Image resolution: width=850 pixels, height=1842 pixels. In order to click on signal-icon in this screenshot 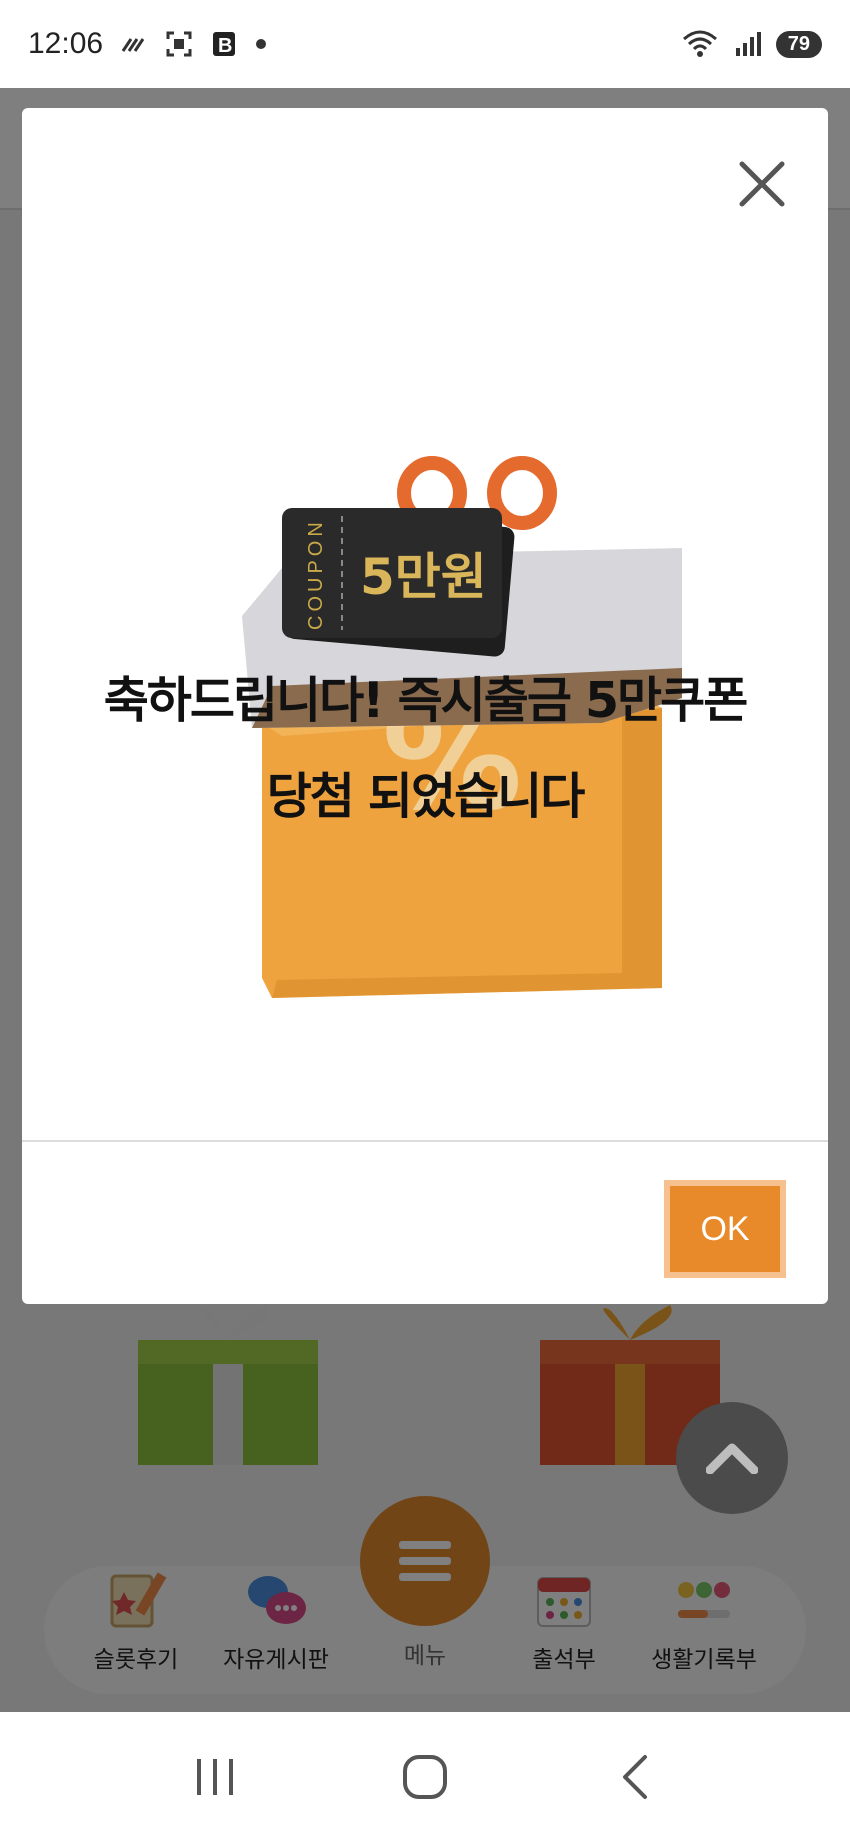, I will do `click(749, 44)`.